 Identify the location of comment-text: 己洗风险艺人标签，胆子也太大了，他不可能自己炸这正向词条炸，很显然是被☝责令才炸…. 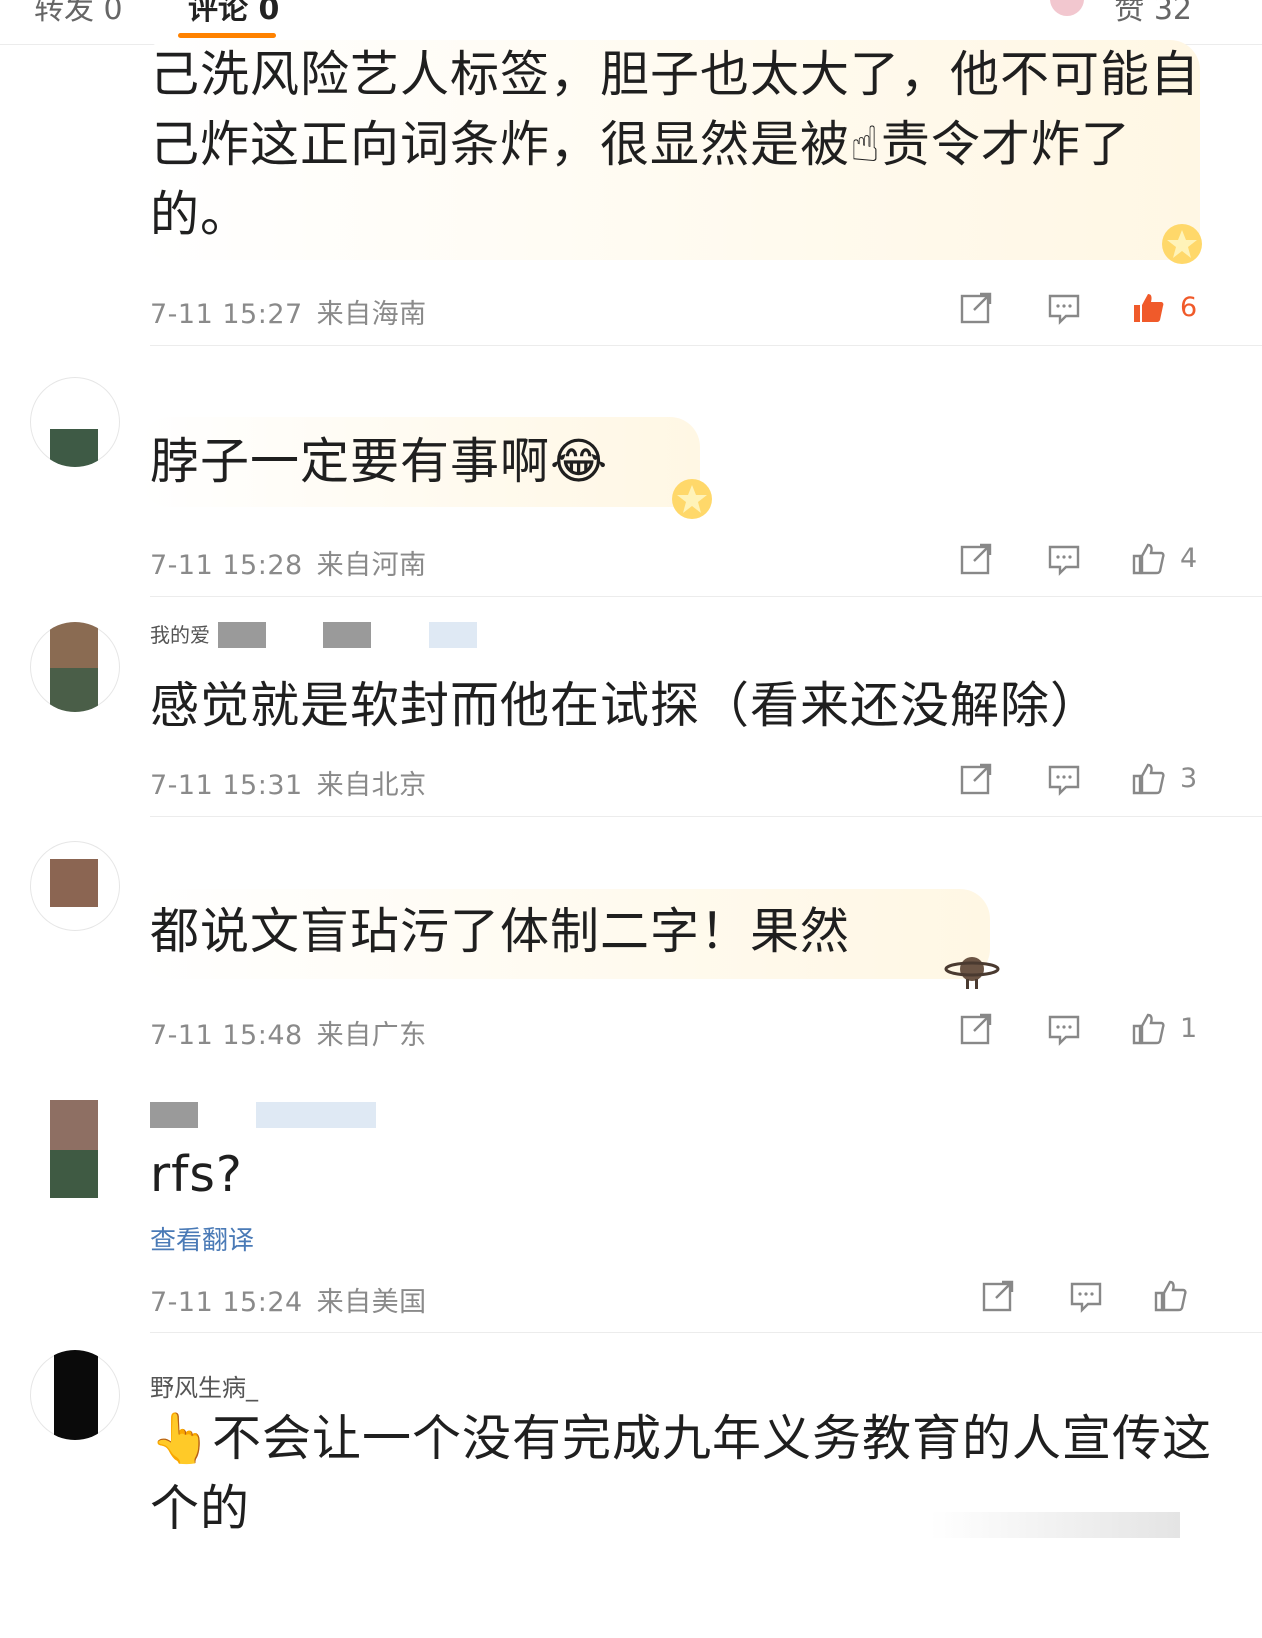
(675, 144).